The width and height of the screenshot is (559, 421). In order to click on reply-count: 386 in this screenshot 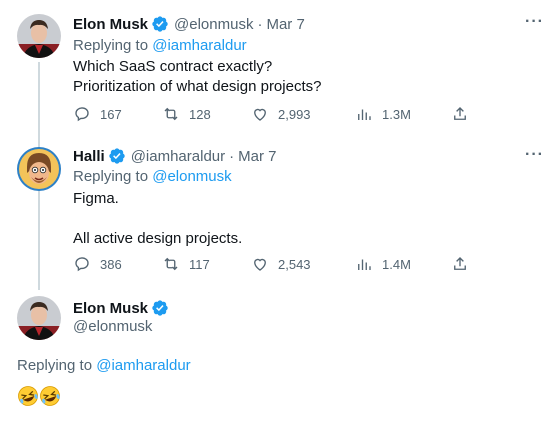, I will do `click(111, 264)`.